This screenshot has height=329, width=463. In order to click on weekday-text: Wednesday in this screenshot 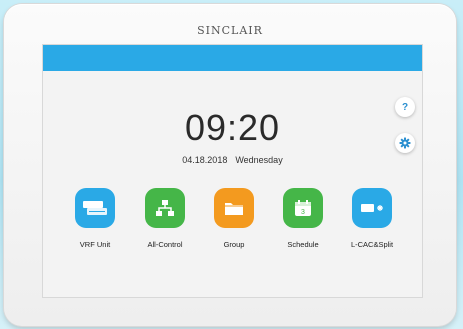, I will do `click(259, 160)`.